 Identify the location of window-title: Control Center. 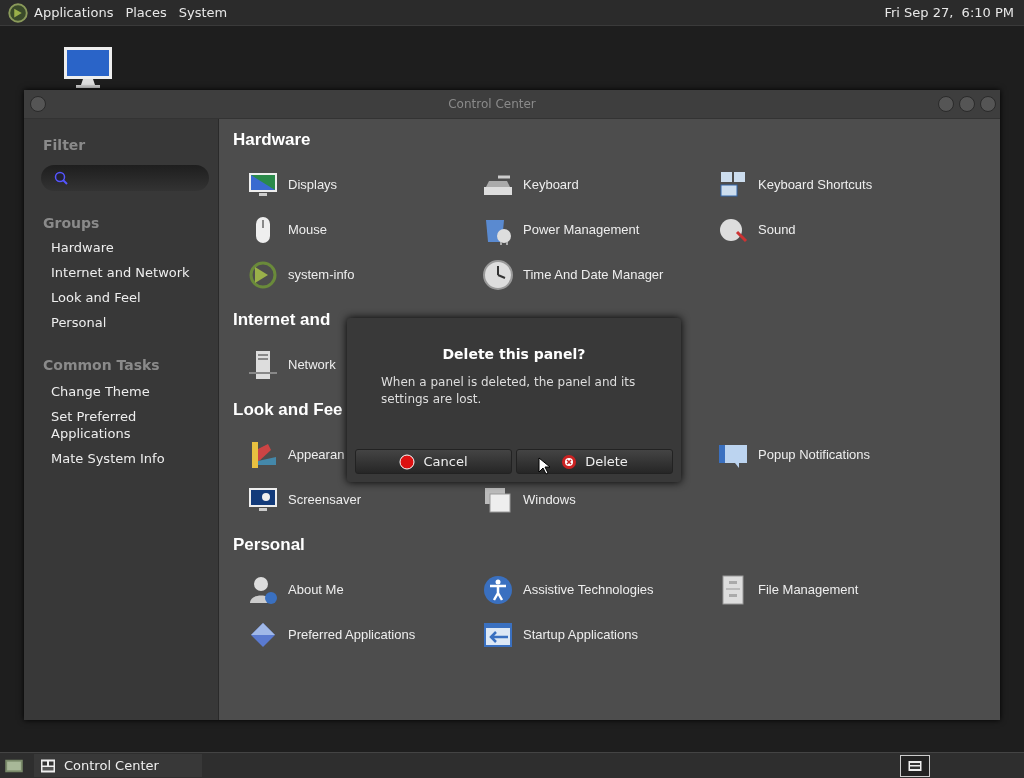
(492, 104).